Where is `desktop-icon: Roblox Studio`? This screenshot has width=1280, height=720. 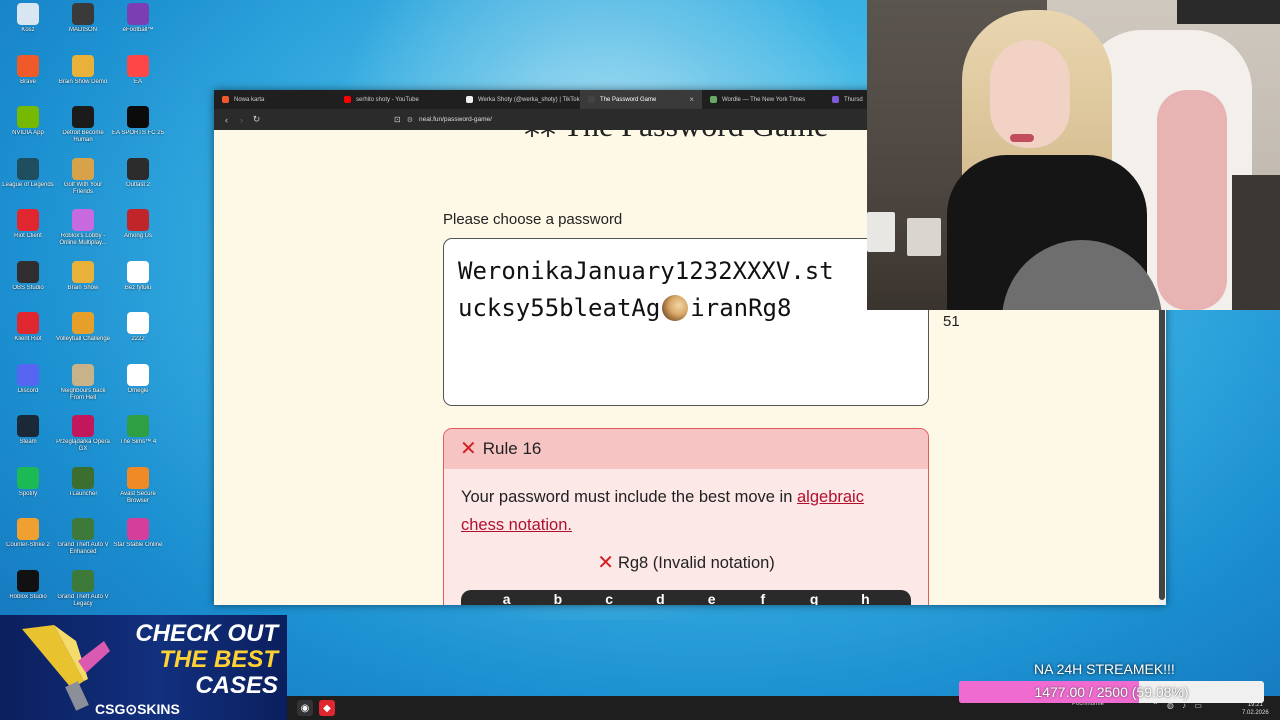 desktop-icon: Roblox Studio is located at coordinates (28, 594).